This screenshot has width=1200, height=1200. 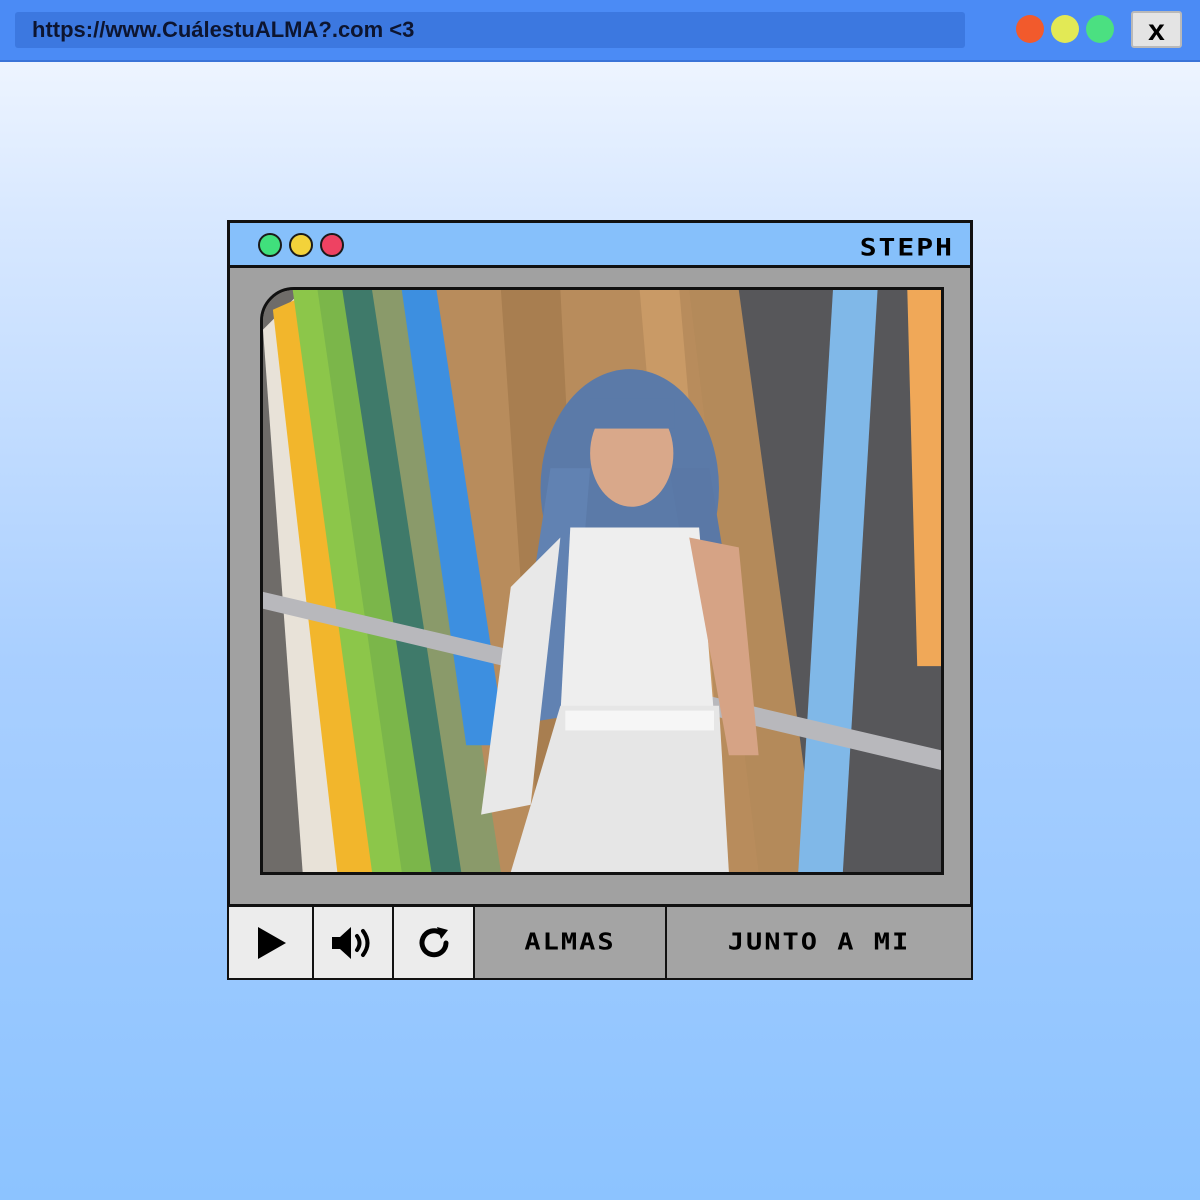 What do you see at coordinates (1100, 29) in the screenshot?
I see `browser-maximize-dot` at bounding box center [1100, 29].